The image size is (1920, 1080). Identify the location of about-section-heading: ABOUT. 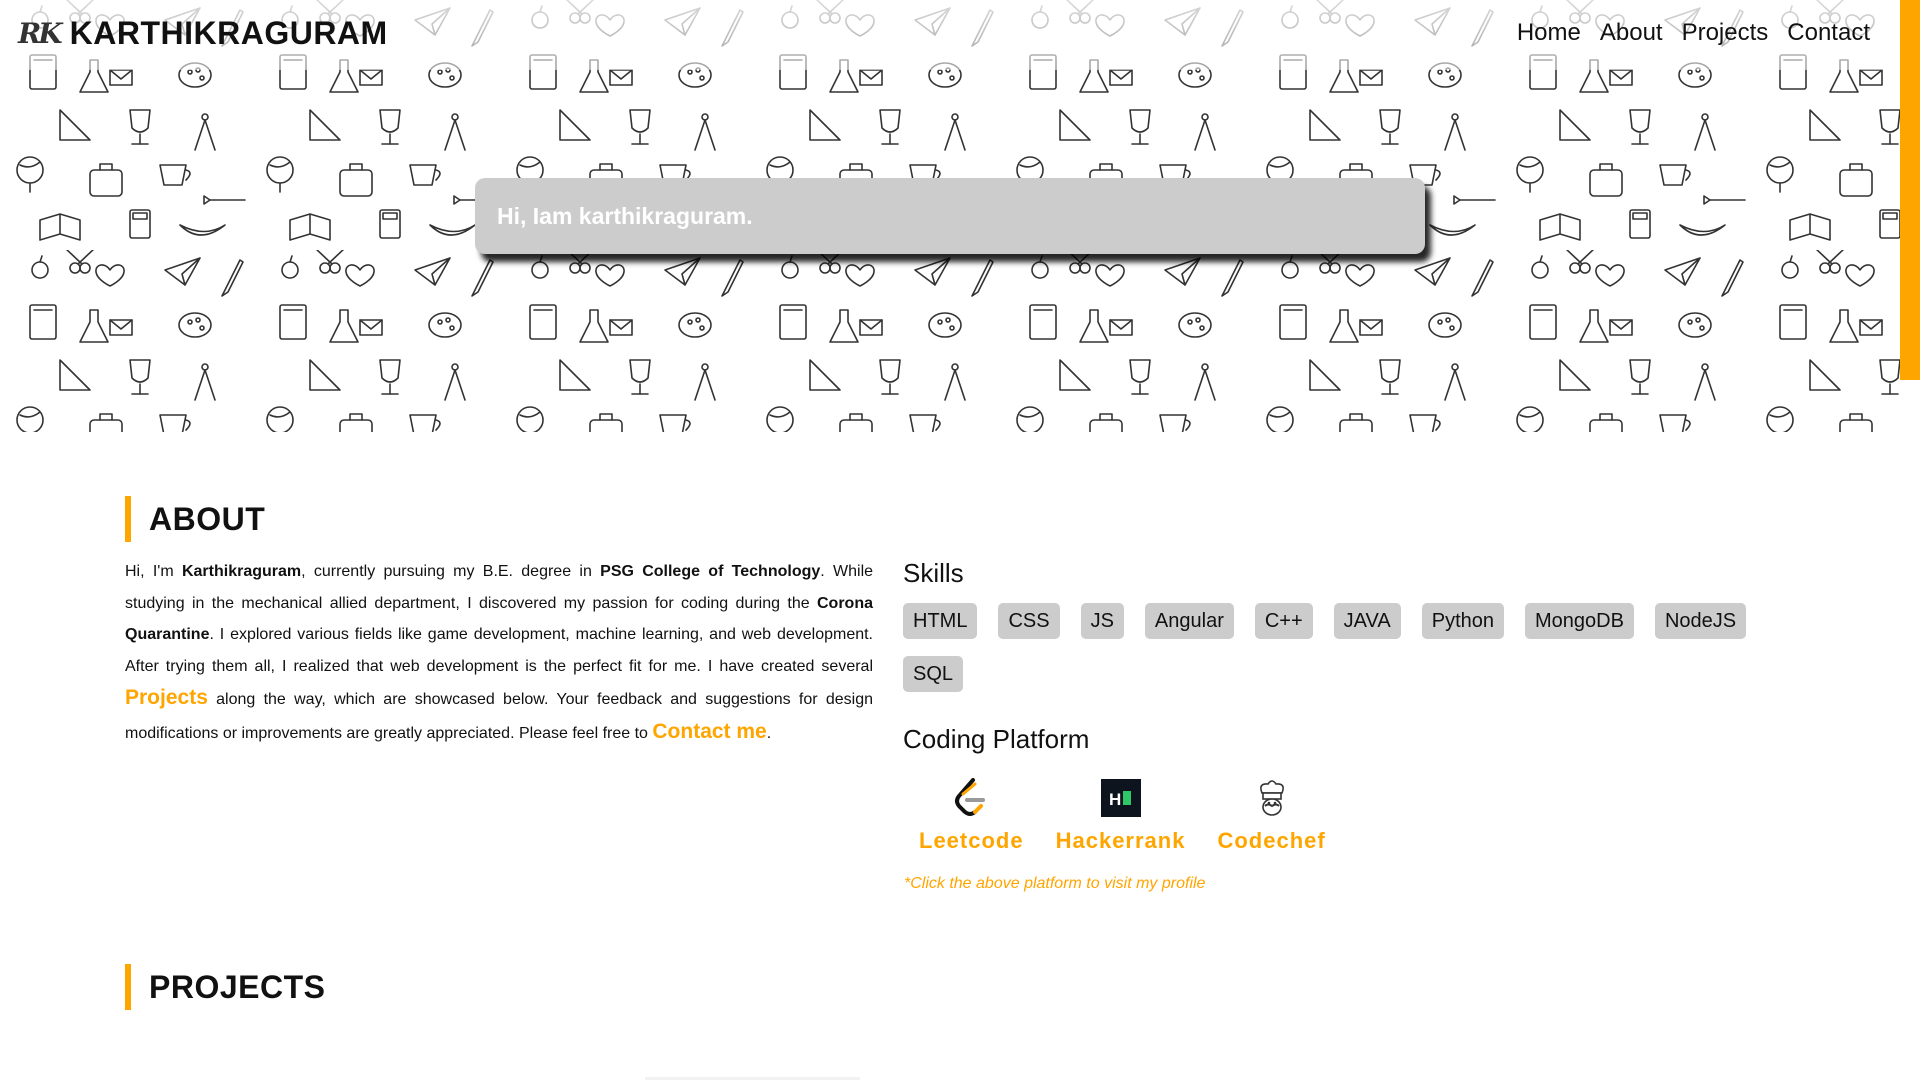
(195, 519).